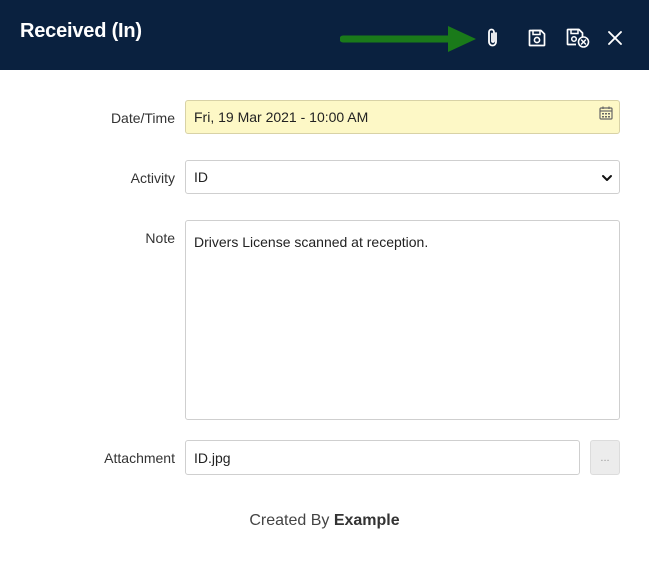 The image size is (649, 562). Describe the element at coordinates (606, 113) in the screenshot. I see `calendar-icon` at that location.